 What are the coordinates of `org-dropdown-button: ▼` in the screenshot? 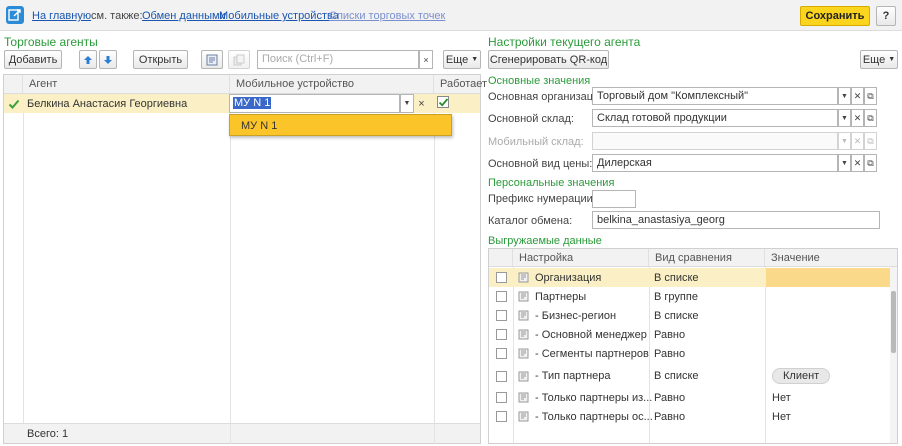 It's located at (844, 96).